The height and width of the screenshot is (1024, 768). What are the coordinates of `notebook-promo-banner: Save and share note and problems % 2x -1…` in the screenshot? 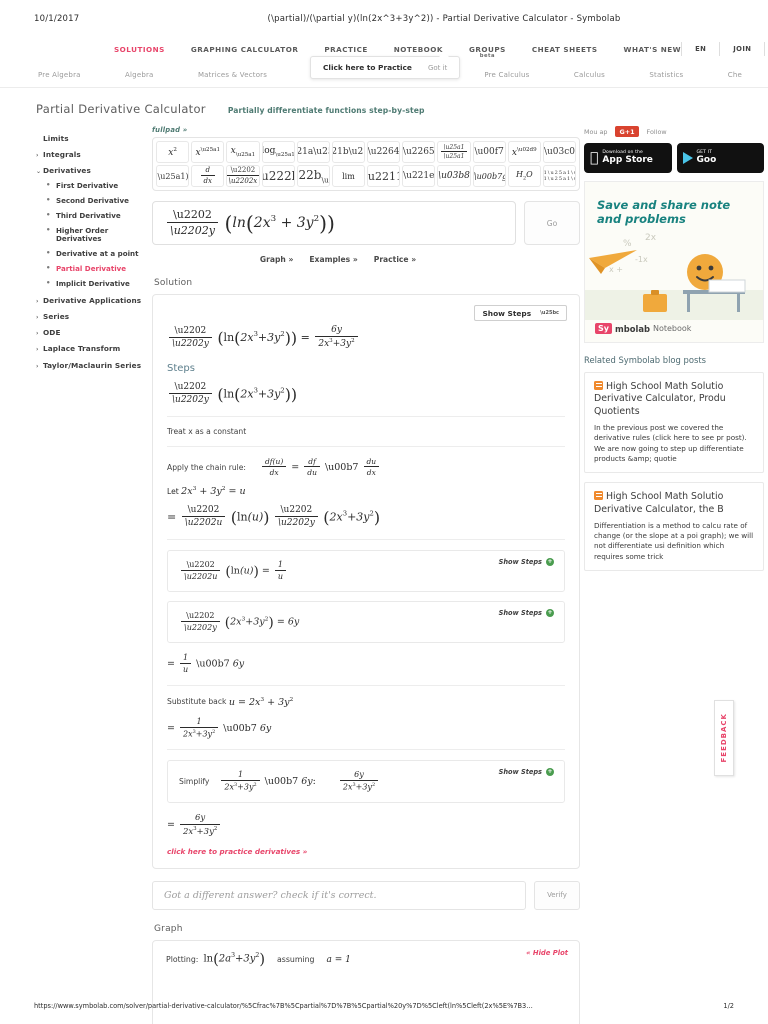 It's located at (674, 262).